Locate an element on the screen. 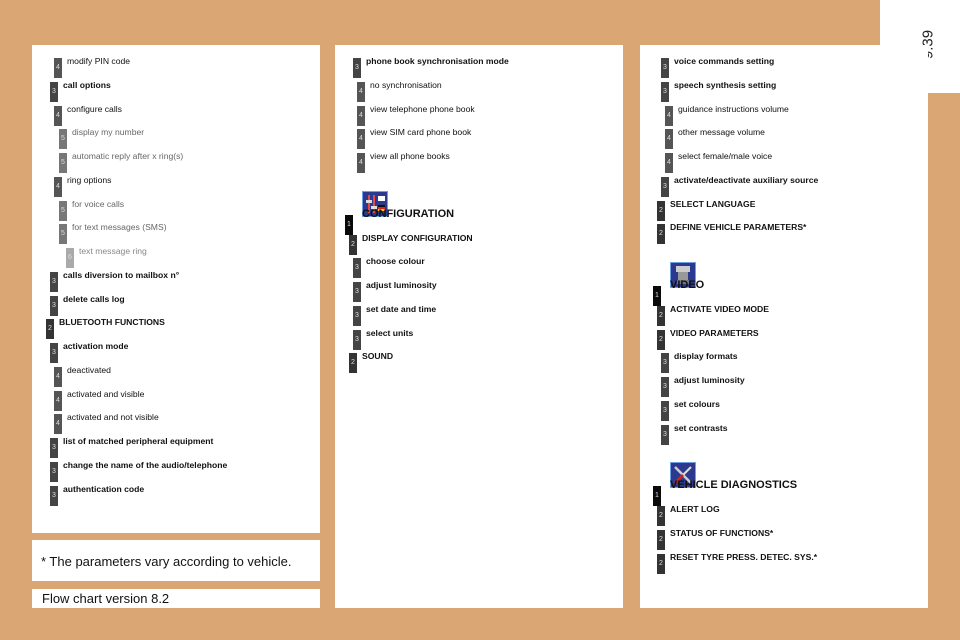  menu-item-label: modify PIN code is located at coordinates (99, 61).